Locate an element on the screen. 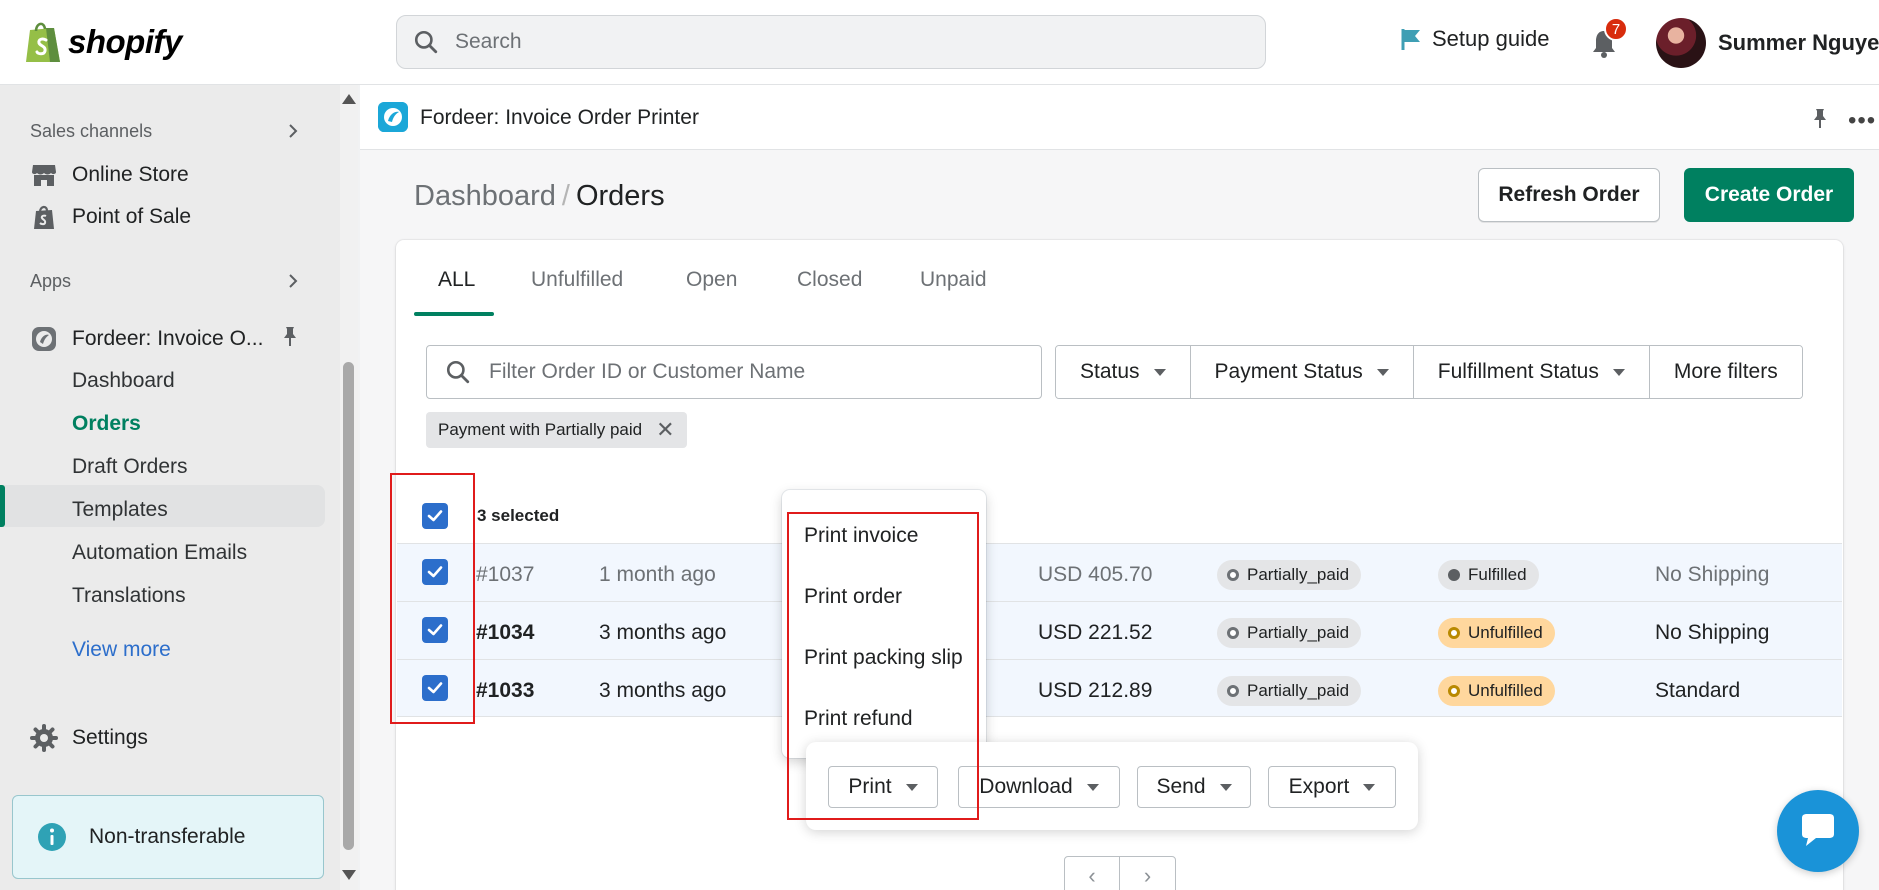 This screenshot has height=890, width=1879. gear-icon is located at coordinates (44, 738).